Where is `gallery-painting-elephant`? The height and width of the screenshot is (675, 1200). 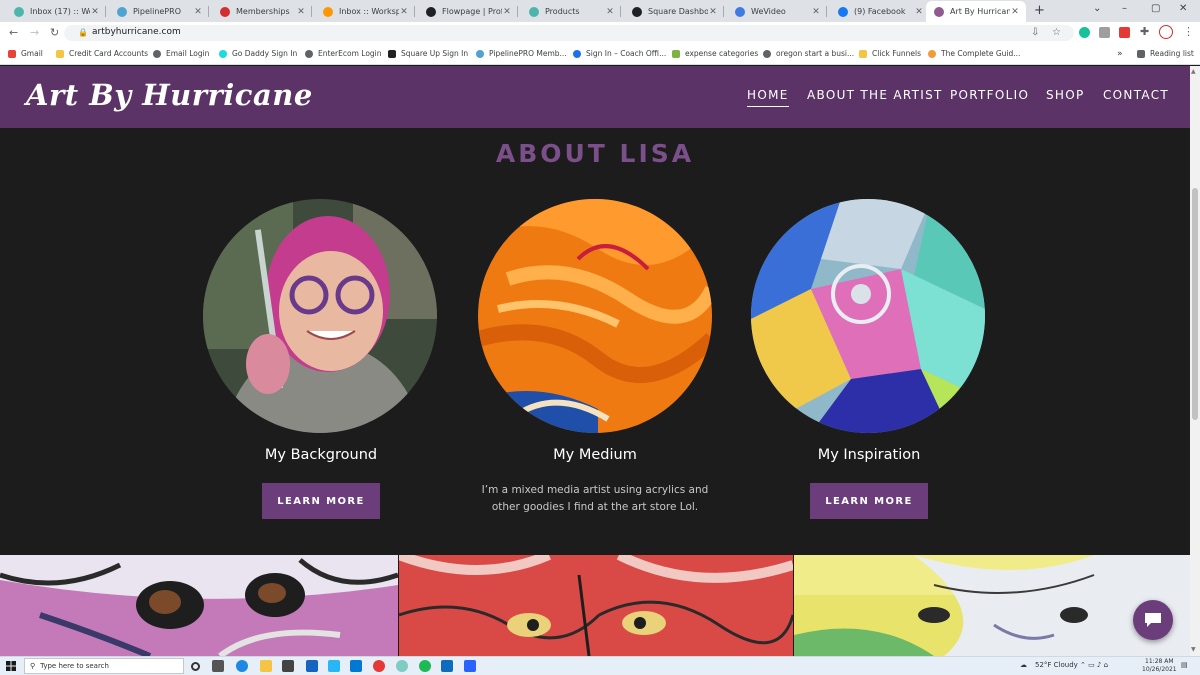 gallery-painting-elephant is located at coordinates (992, 605).